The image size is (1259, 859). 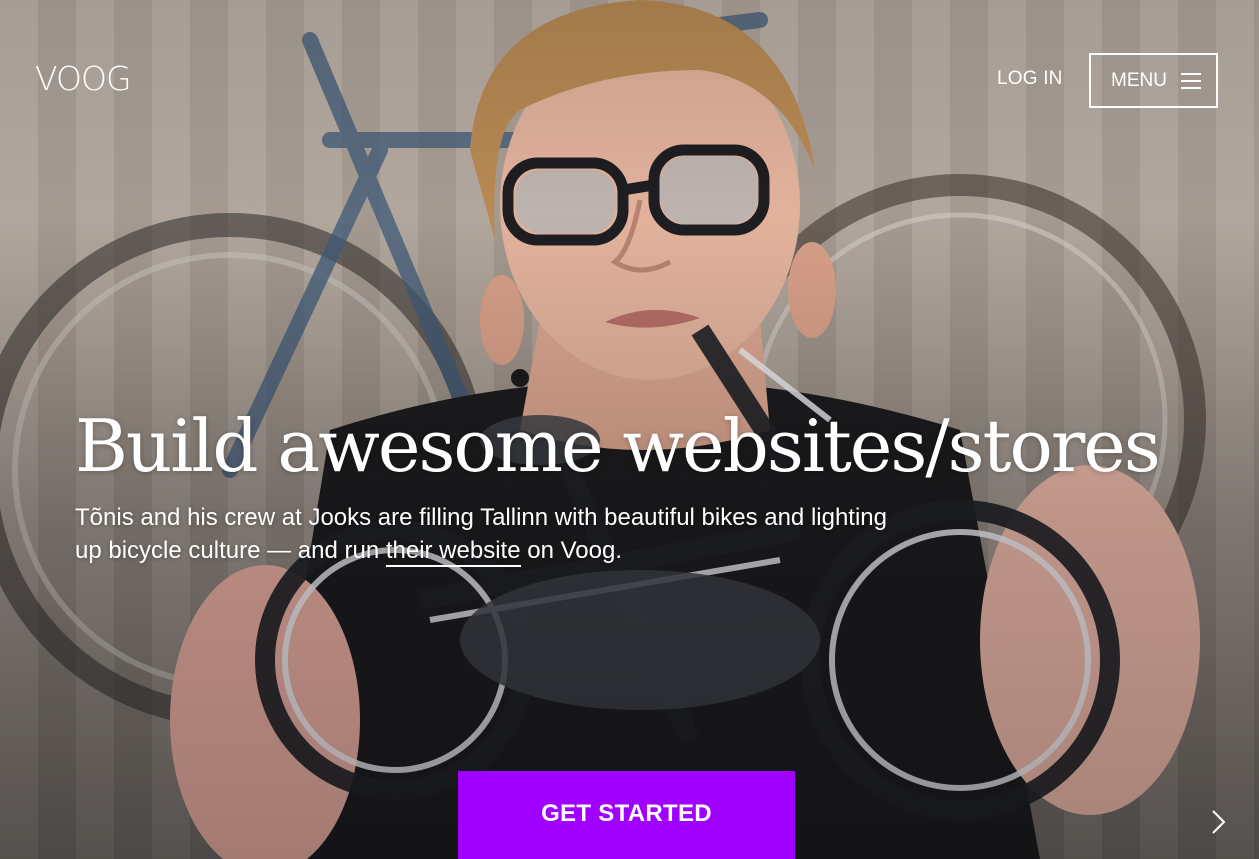 I want to click on get-started-button: GET STARTED, so click(x=626, y=815).